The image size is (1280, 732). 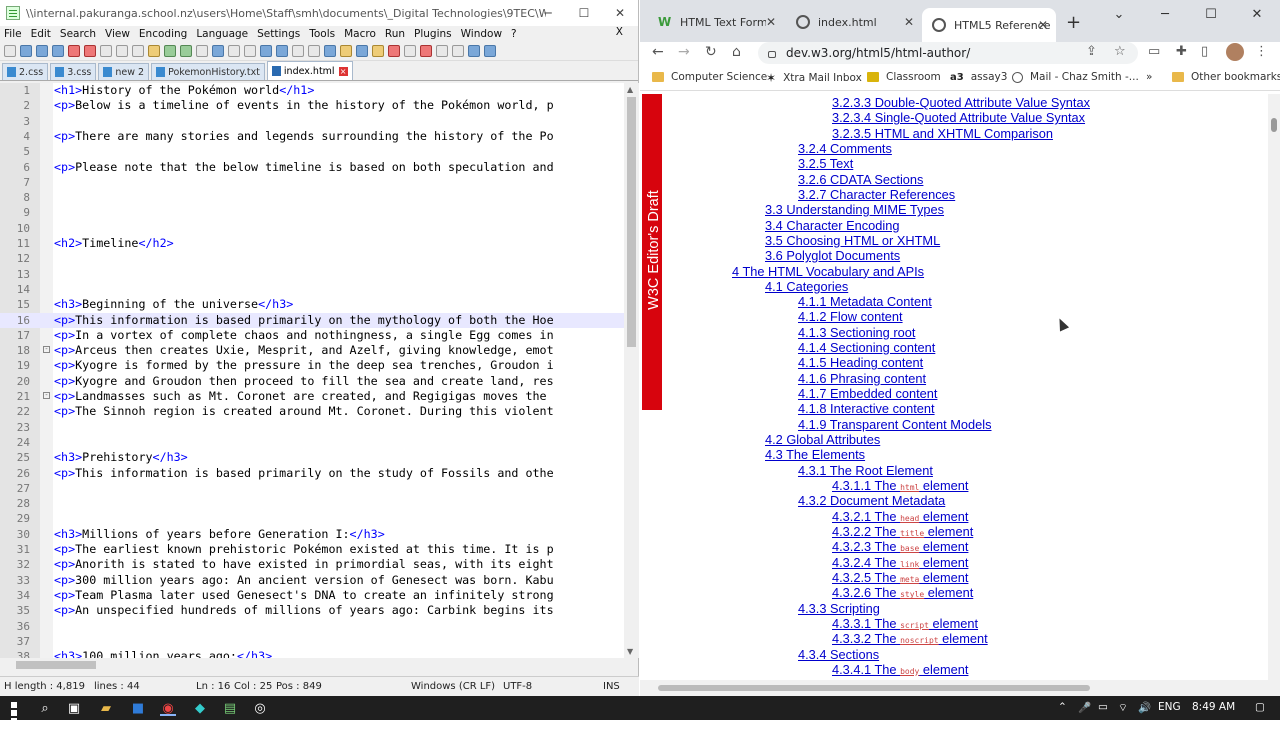 What do you see at coordinates (1103, 707) in the screenshot?
I see `battery-icon: ▭` at bounding box center [1103, 707].